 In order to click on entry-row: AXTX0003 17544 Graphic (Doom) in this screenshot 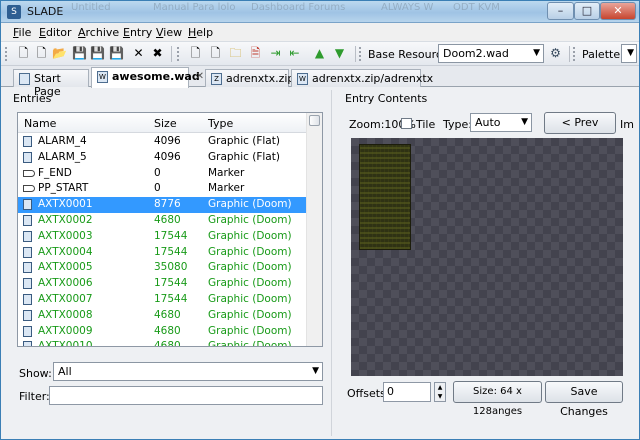, I will do `click(162, 237)`.